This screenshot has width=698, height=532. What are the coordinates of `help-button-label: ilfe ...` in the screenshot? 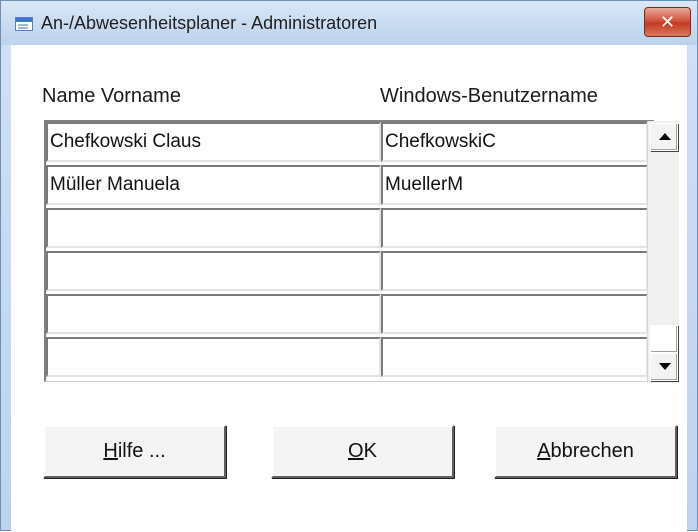 It's located at (141, 451).